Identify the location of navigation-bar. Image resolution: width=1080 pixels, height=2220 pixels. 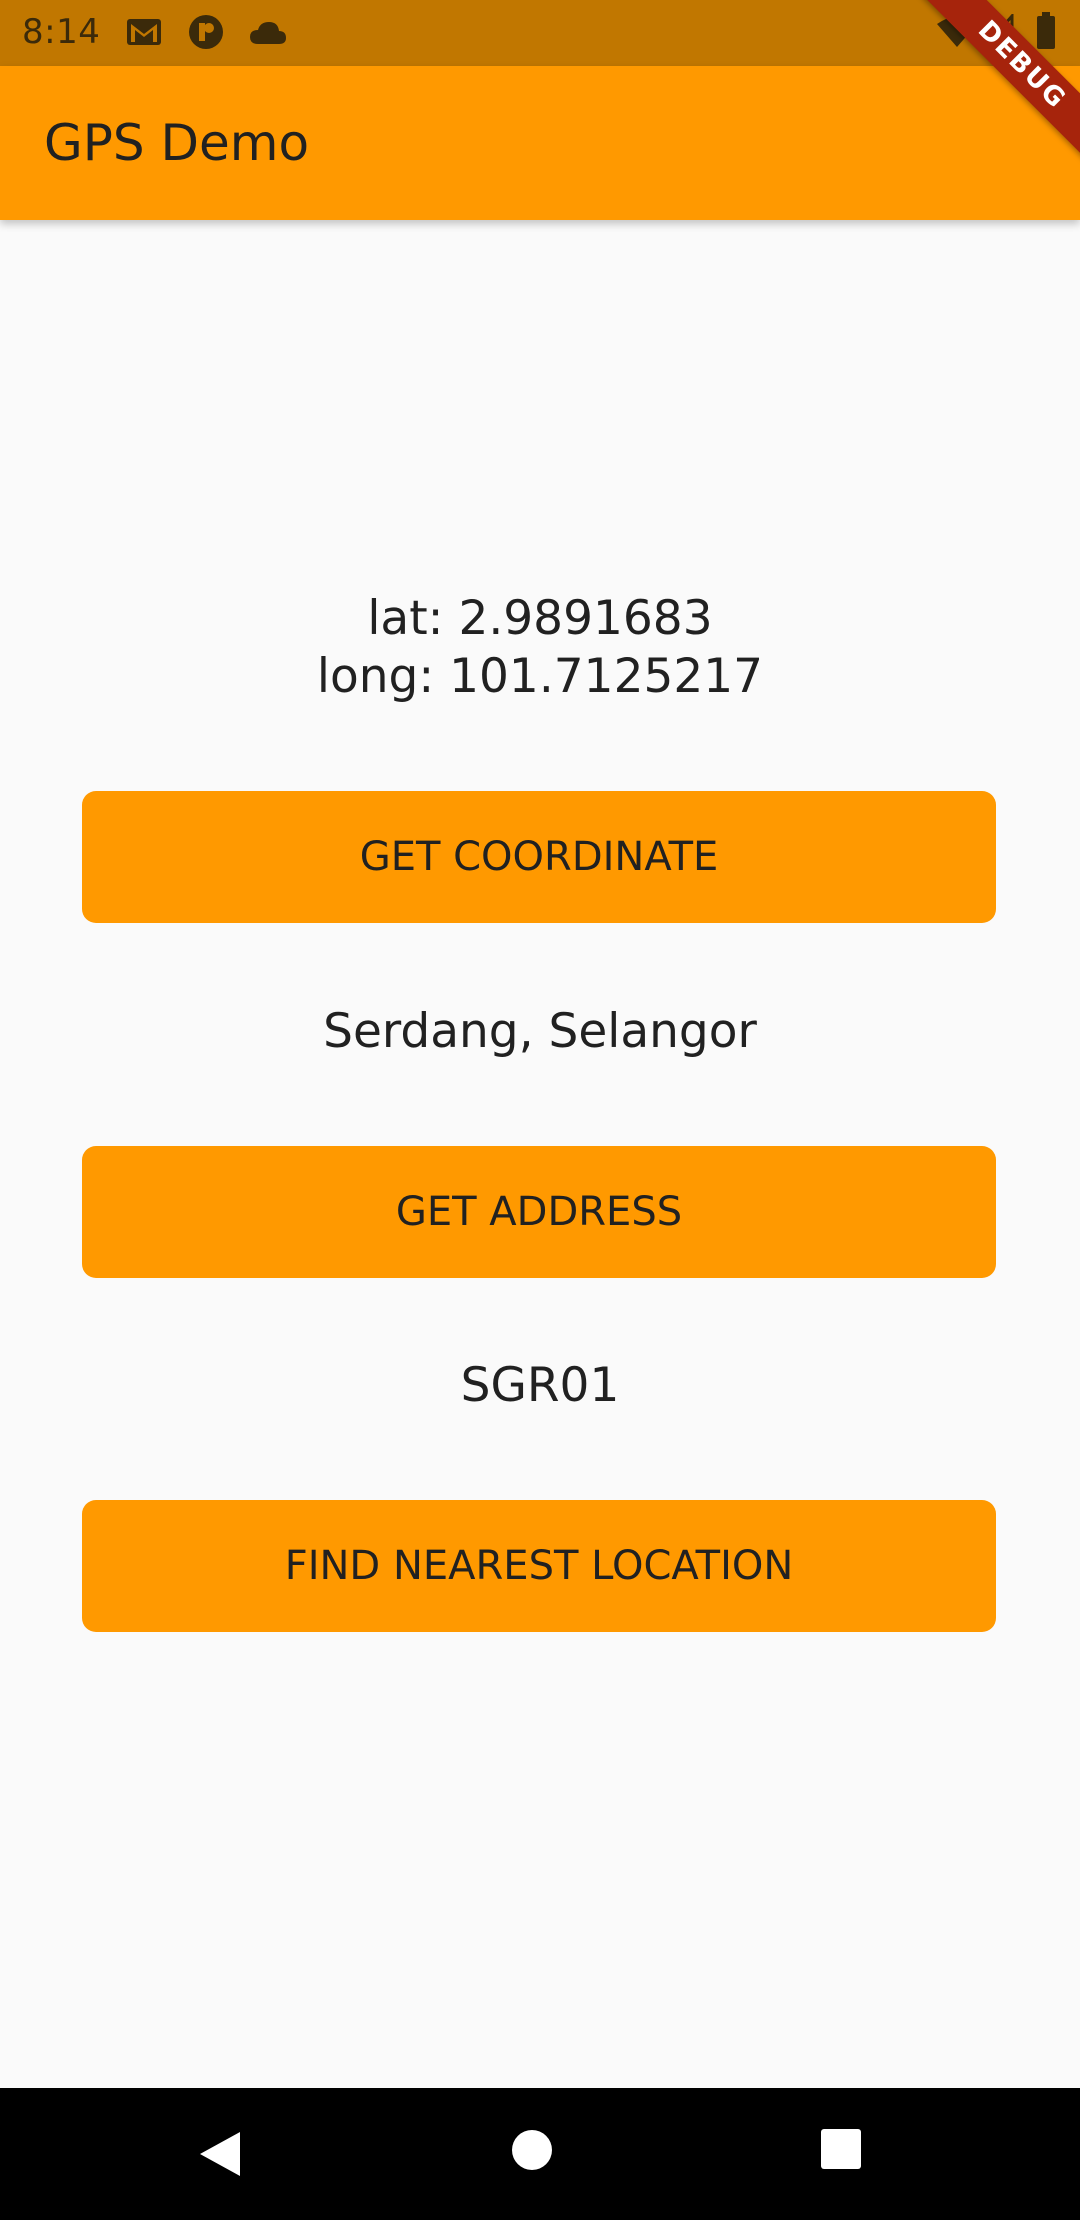
(540, 2154).